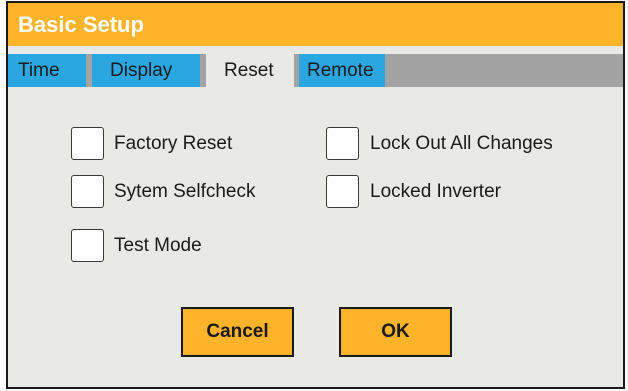 This screenshot has width=628, height=391. I want to click on ok-button: OK, so click(395, 332).